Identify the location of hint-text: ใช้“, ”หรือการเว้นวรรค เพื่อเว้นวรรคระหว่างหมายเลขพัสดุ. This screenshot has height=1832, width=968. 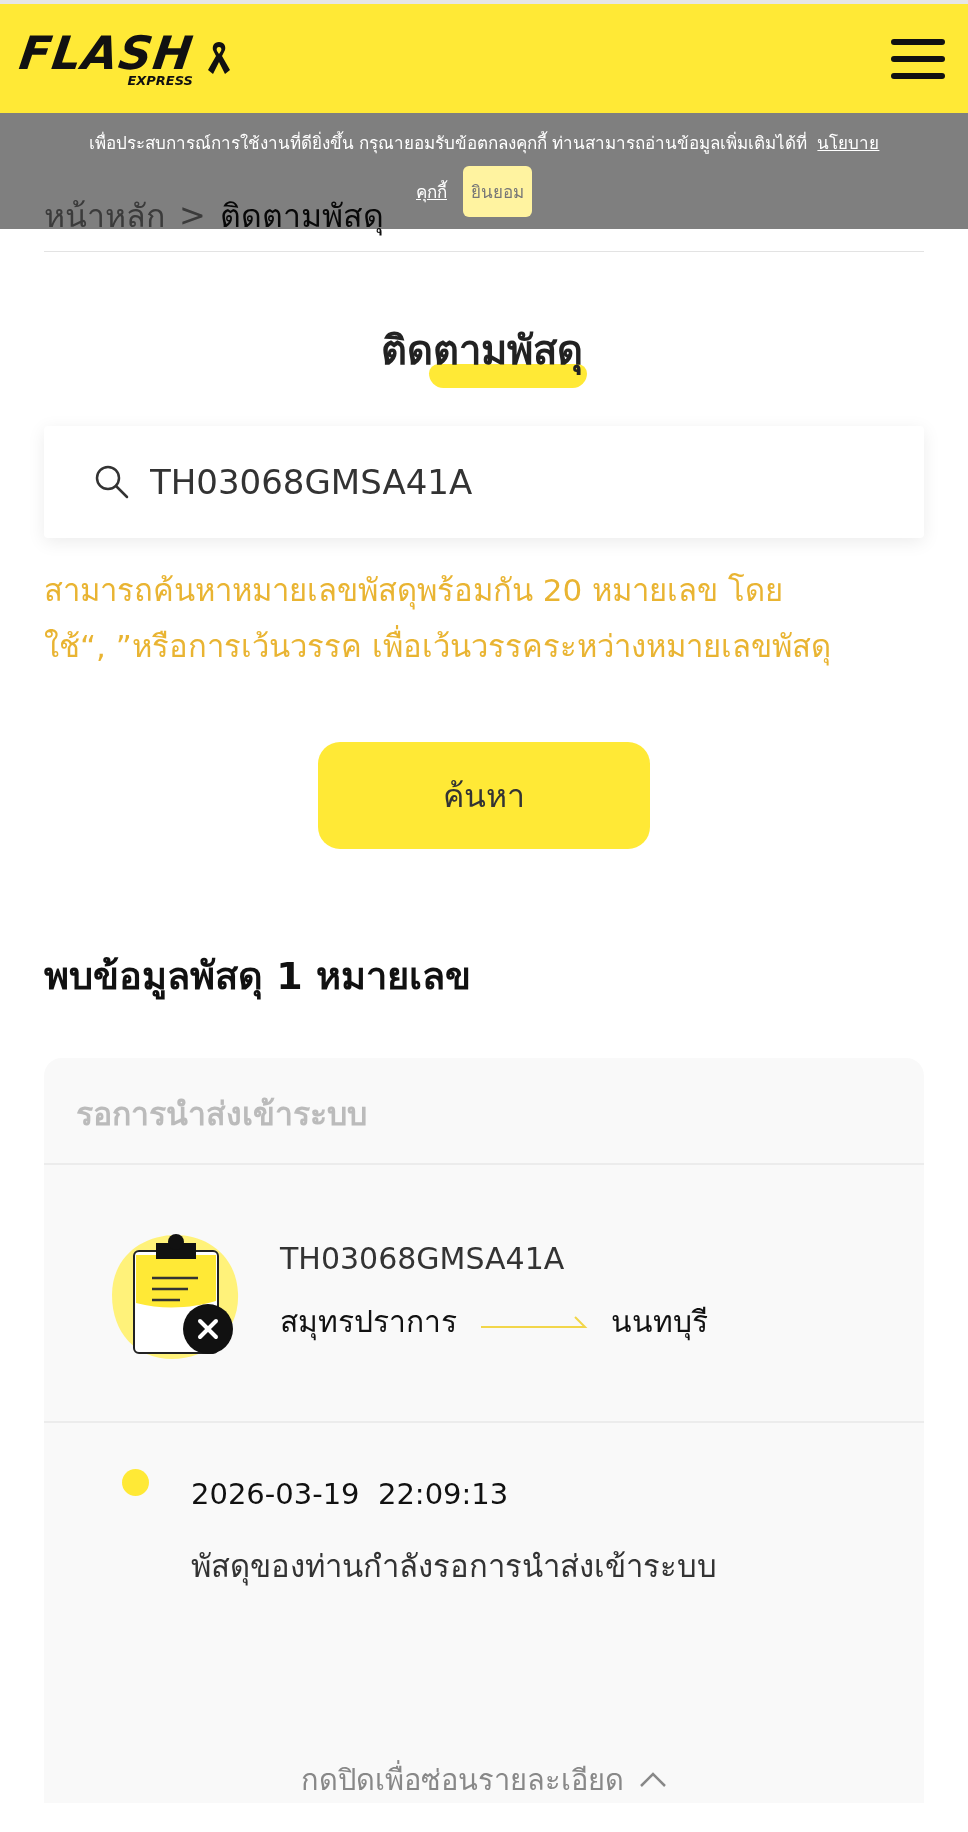
(484, 646).